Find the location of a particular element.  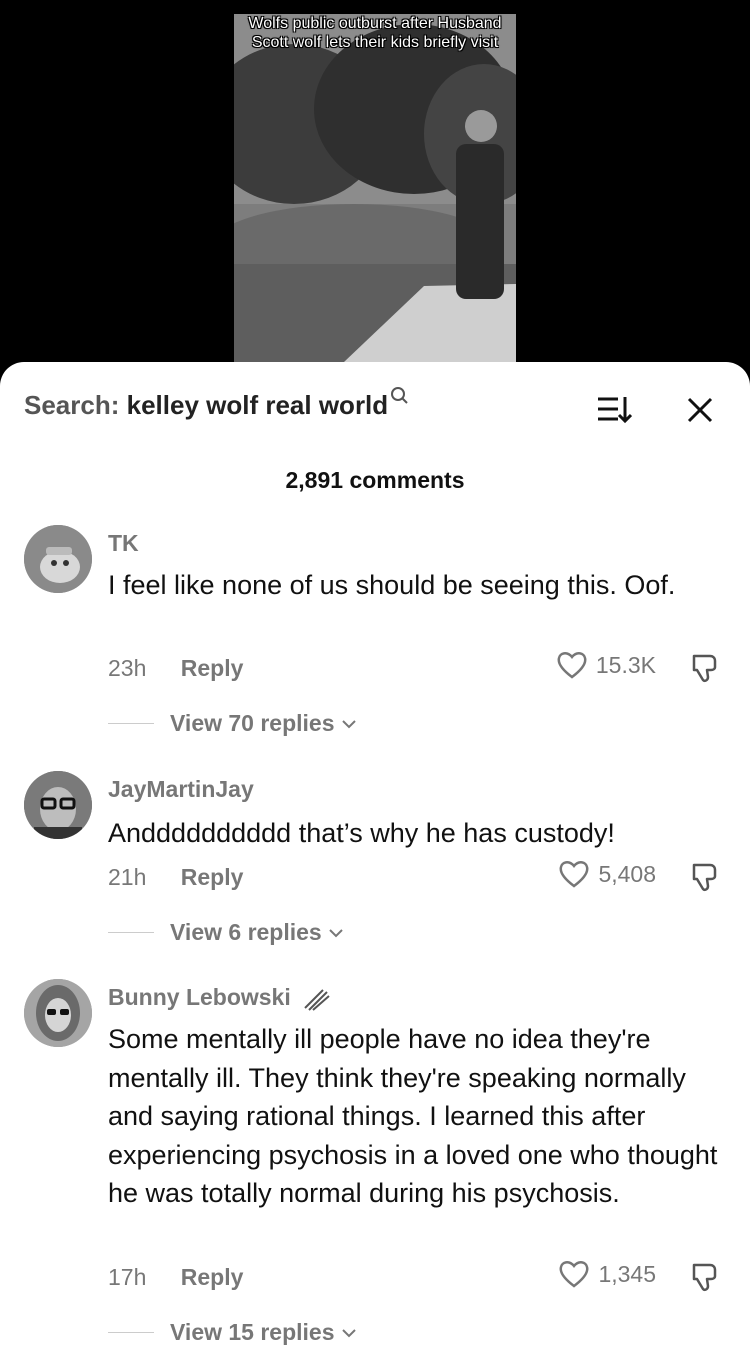

comment-username: TK is located at coordinates (123, 543).